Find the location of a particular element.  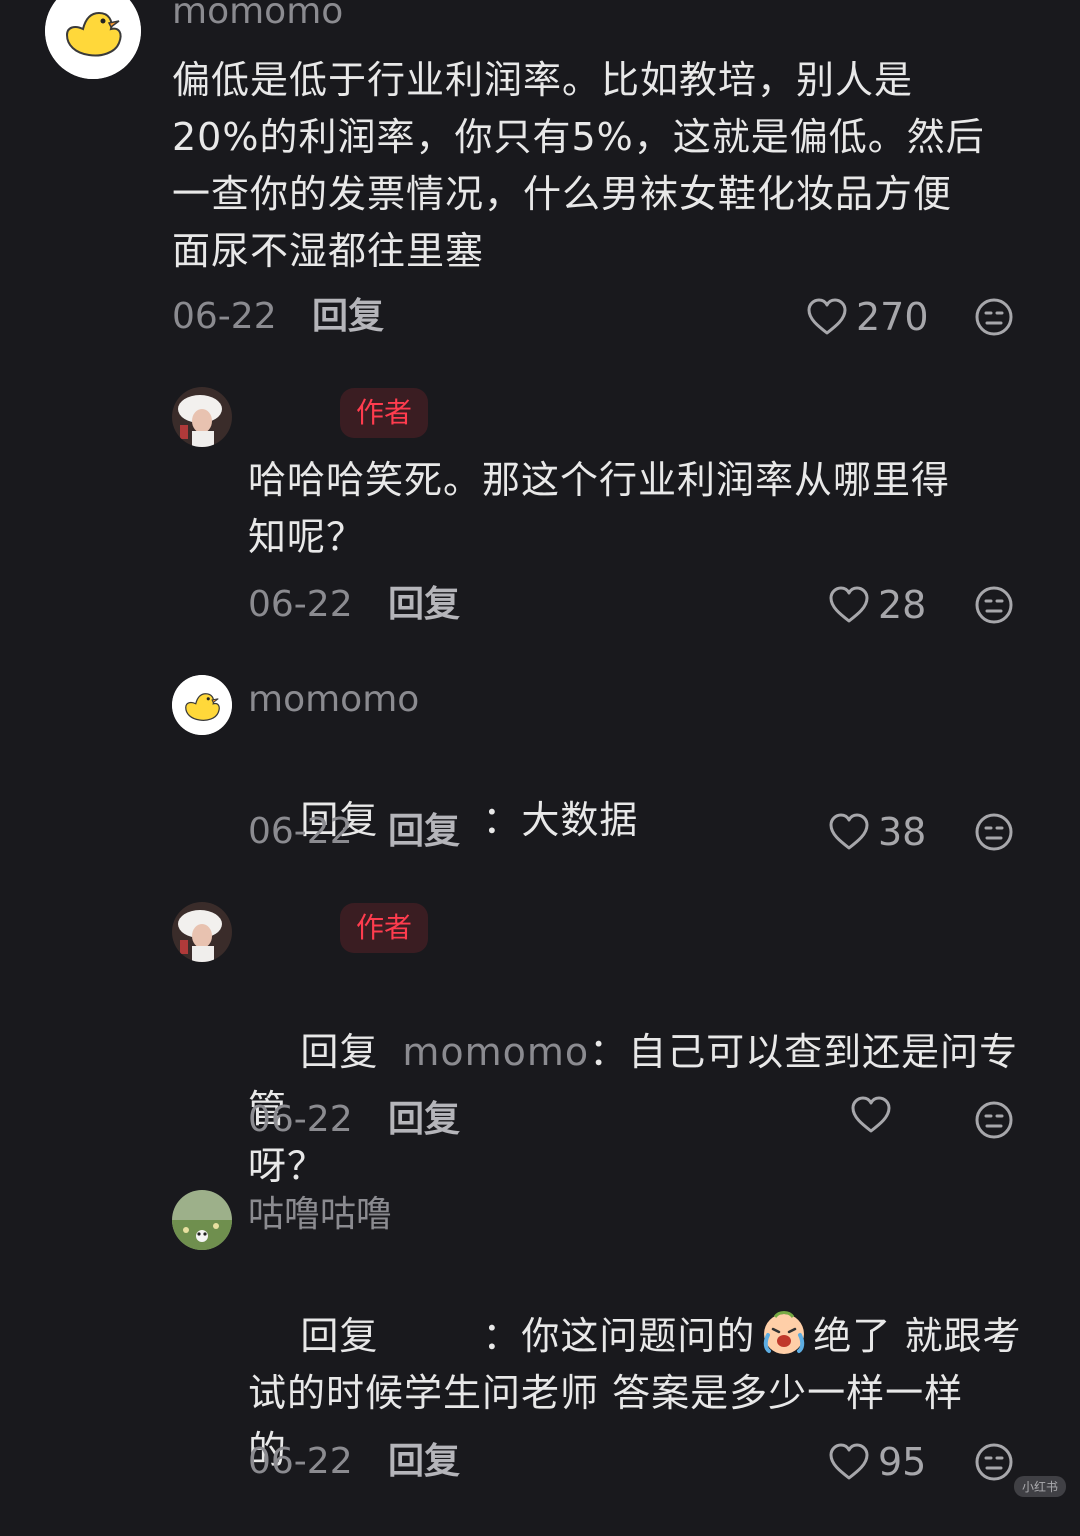

comment-footer: 06-22 回复 is located at coordinates (540, 1120).